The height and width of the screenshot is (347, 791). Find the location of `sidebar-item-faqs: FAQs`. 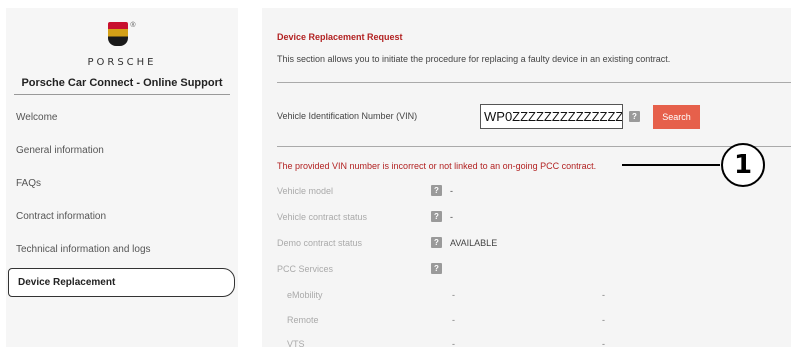

sidebar-item-faqs: FAQs is located at coordinates (122, 183).